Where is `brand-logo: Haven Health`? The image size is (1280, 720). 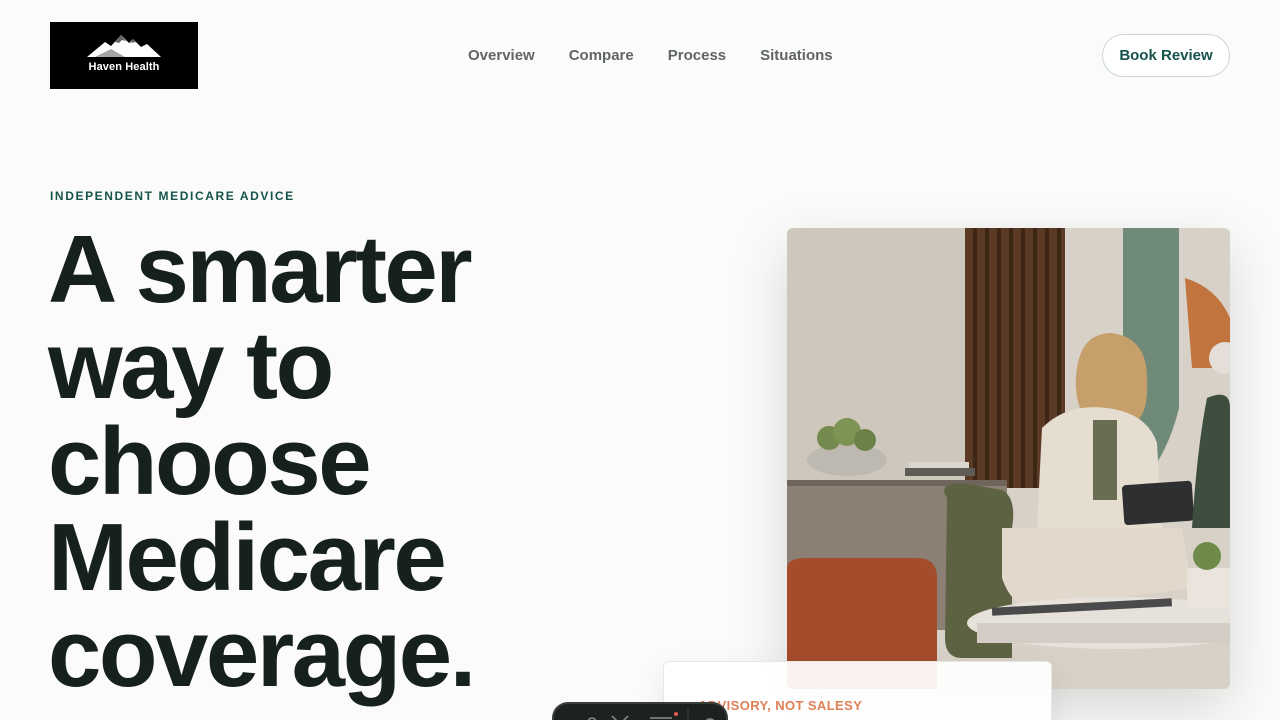 brand-logo: Haven Health is located at coordinates (124, 55).